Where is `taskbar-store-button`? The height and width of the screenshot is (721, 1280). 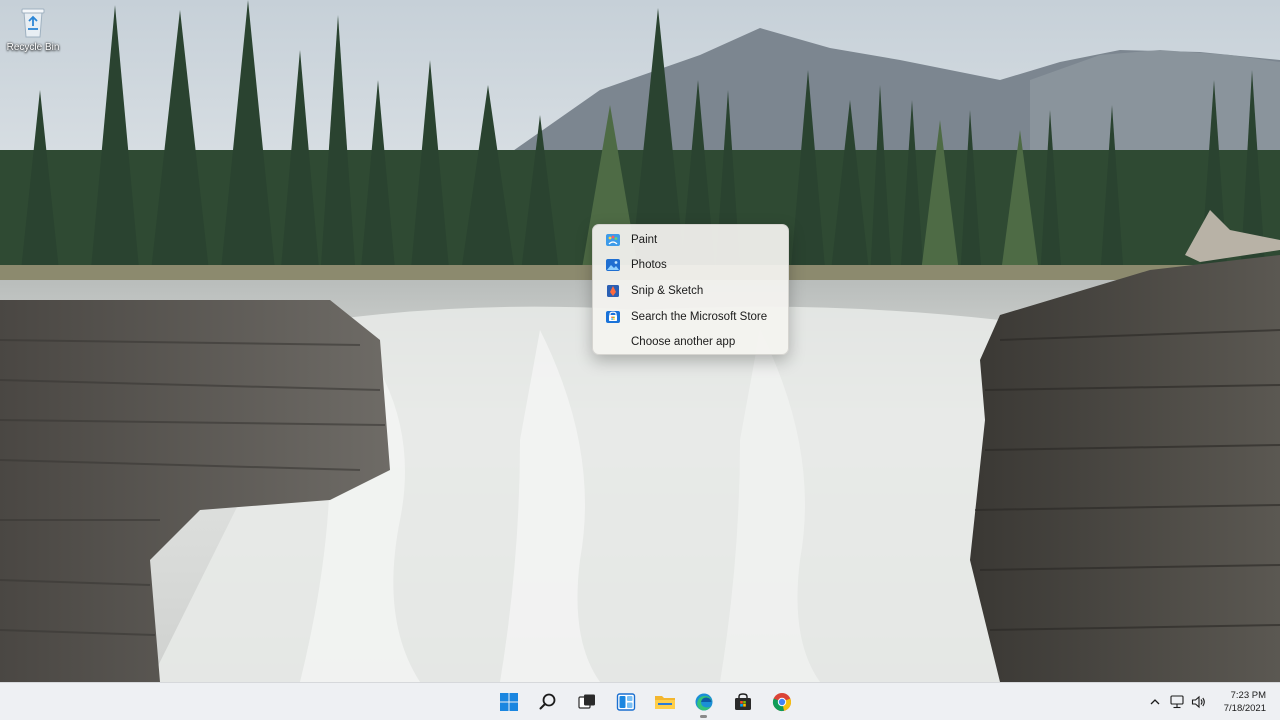 taskbar-store-button is located at coordinates (742, 702).